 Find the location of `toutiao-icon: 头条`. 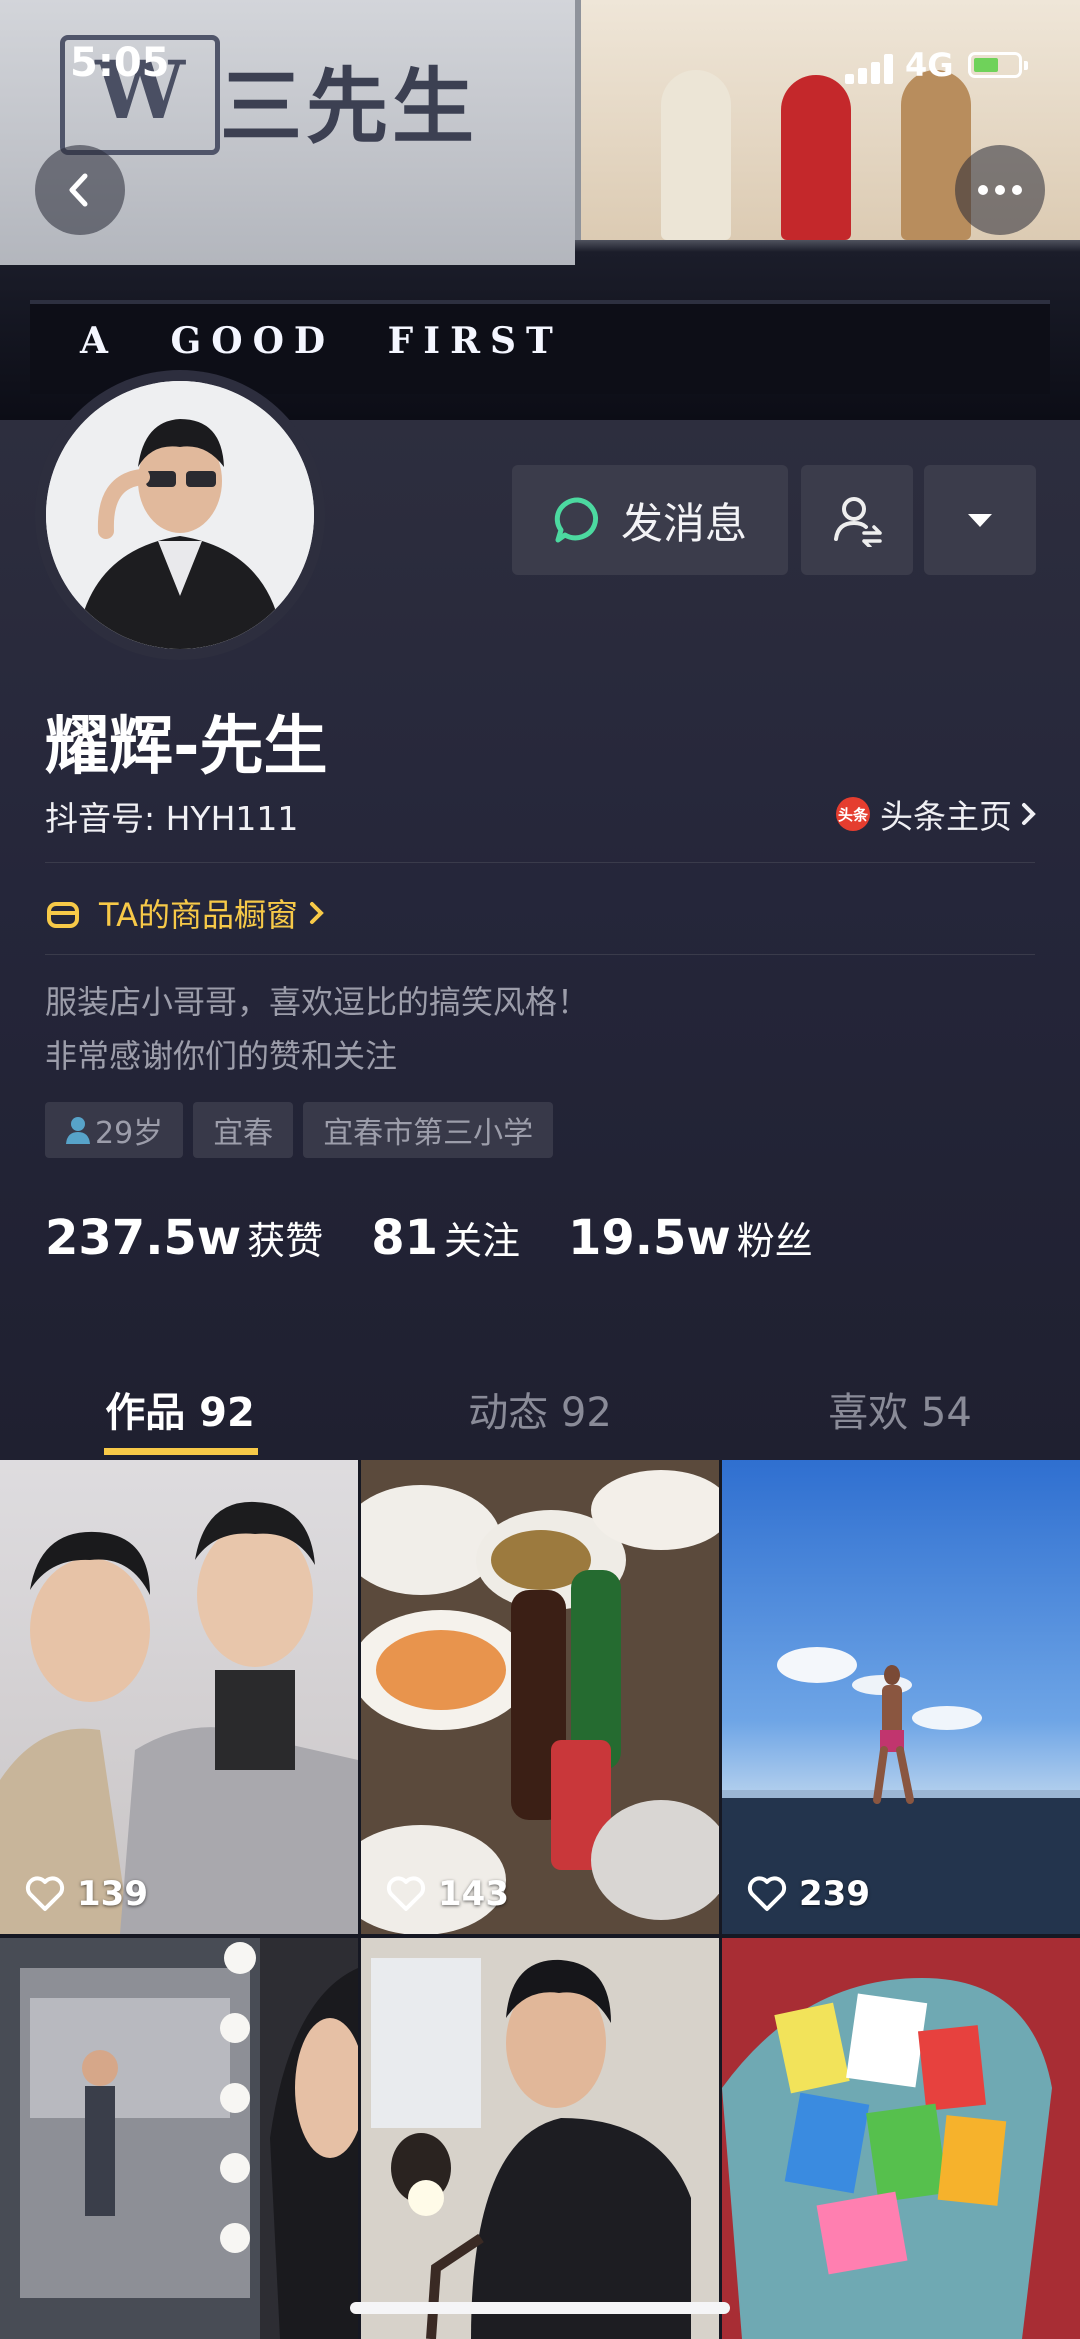

toutiao-icon: 头条 is located at coordinates (853, 814).